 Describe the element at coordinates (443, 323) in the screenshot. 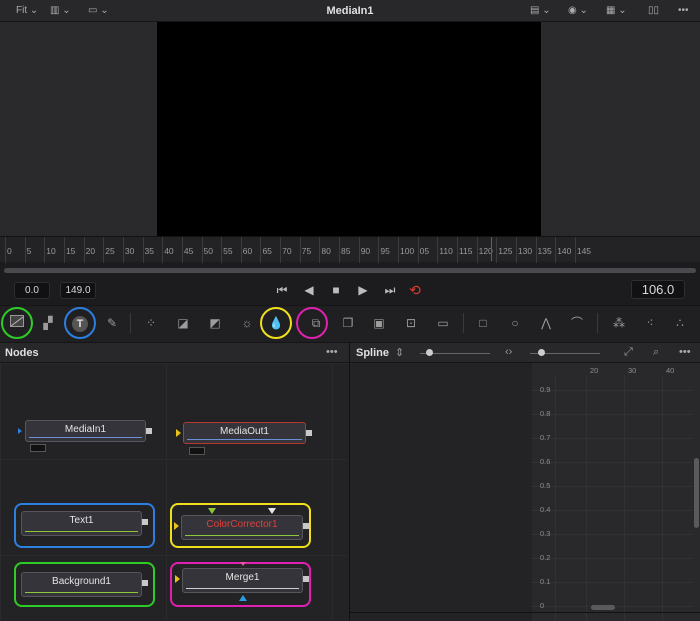

I see `crop-tool-icon: ▭` at that location.